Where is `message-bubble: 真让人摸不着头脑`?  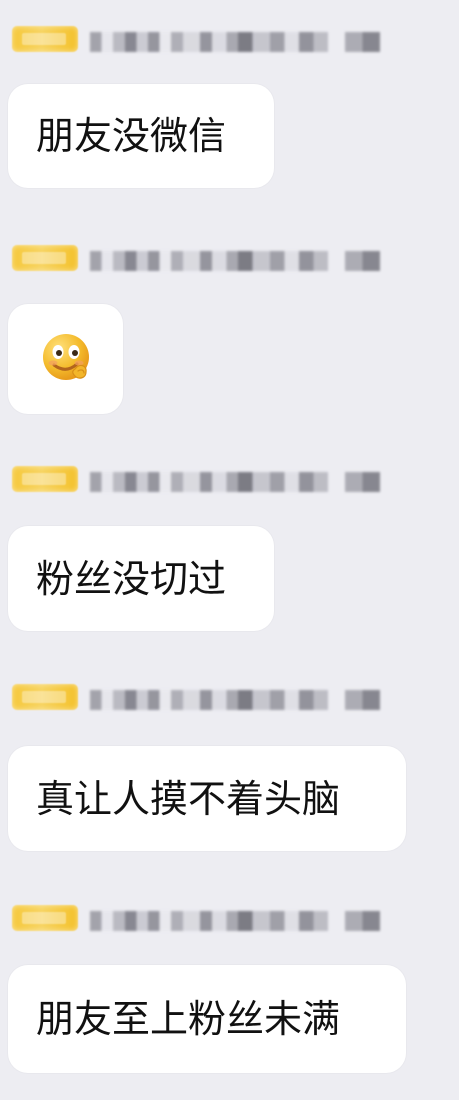 message-bubble: 真让人摸不着头脑 is located at coordinates (207, 798).